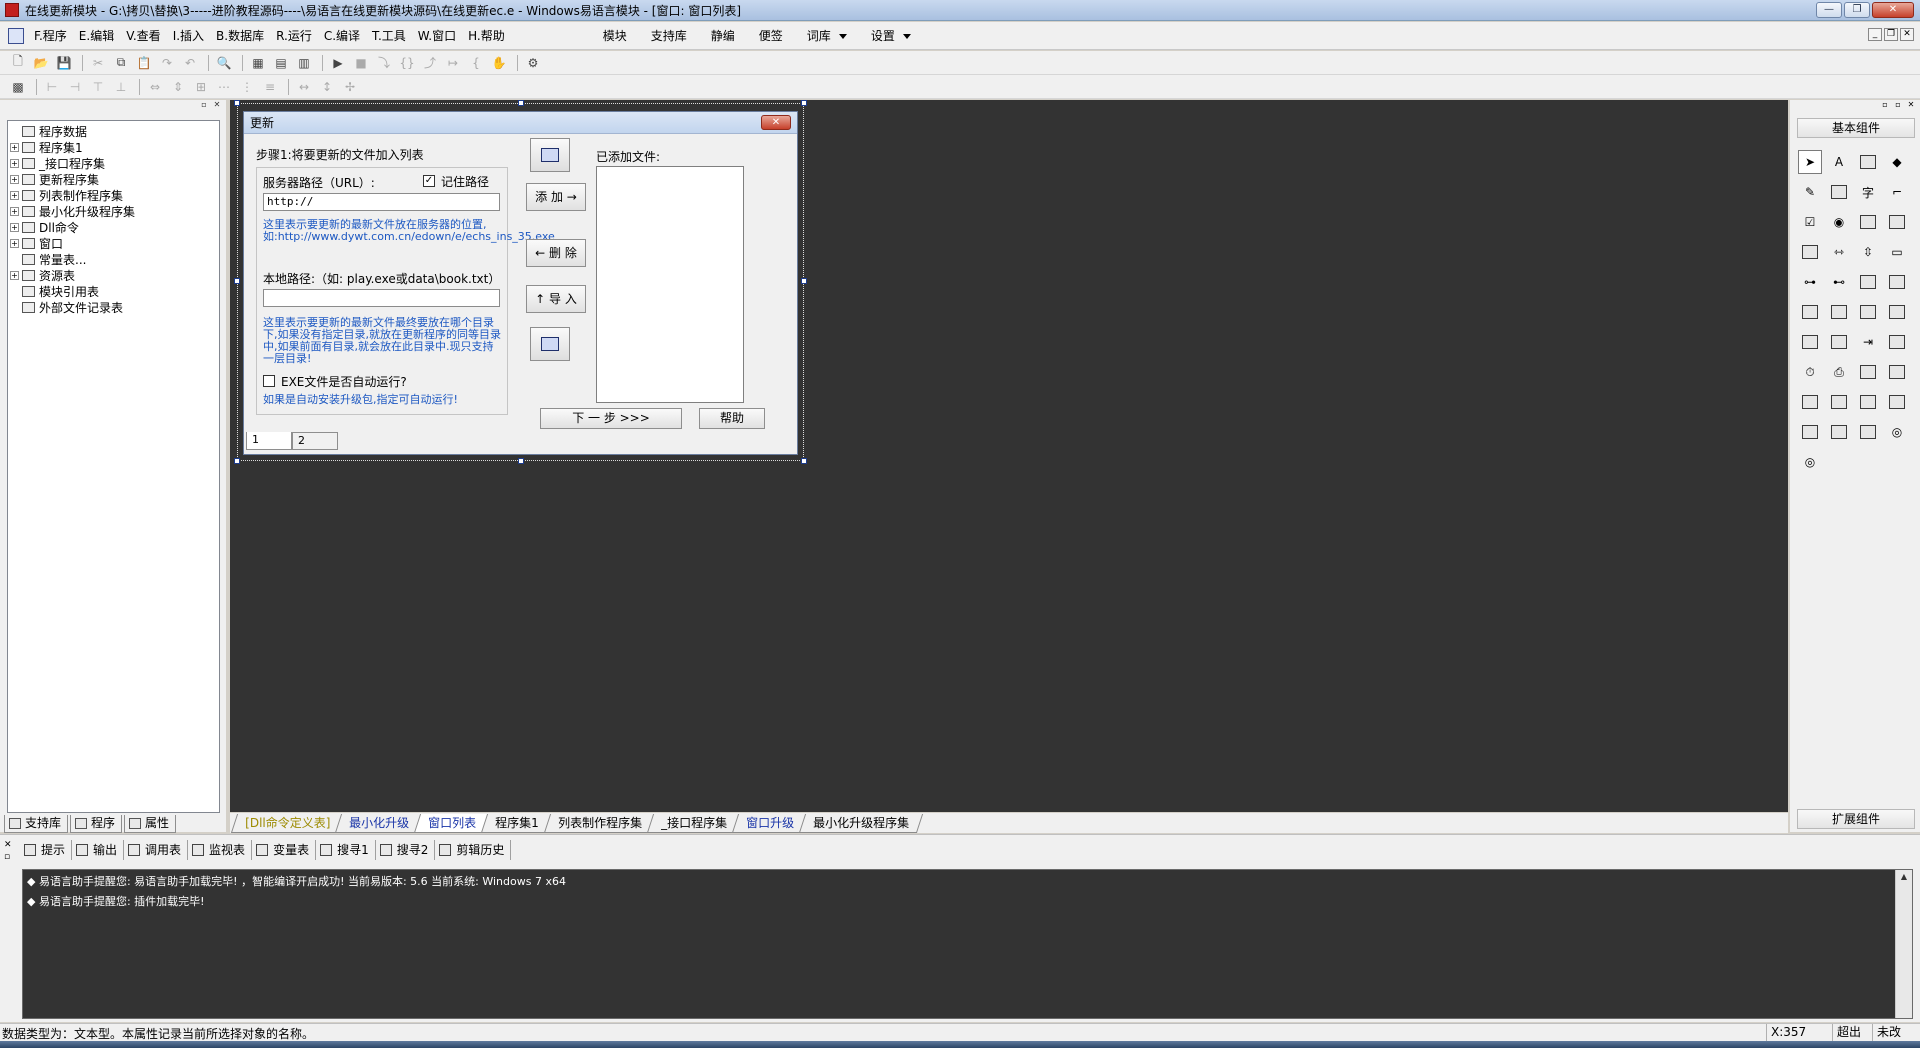 Image resolution: width=1920 pixels, height=1048 pixels. What do you see at coordinates (281, 63) in the screenshot?
I see `layout2-icon: ▤` at bounding box center [281, 63].